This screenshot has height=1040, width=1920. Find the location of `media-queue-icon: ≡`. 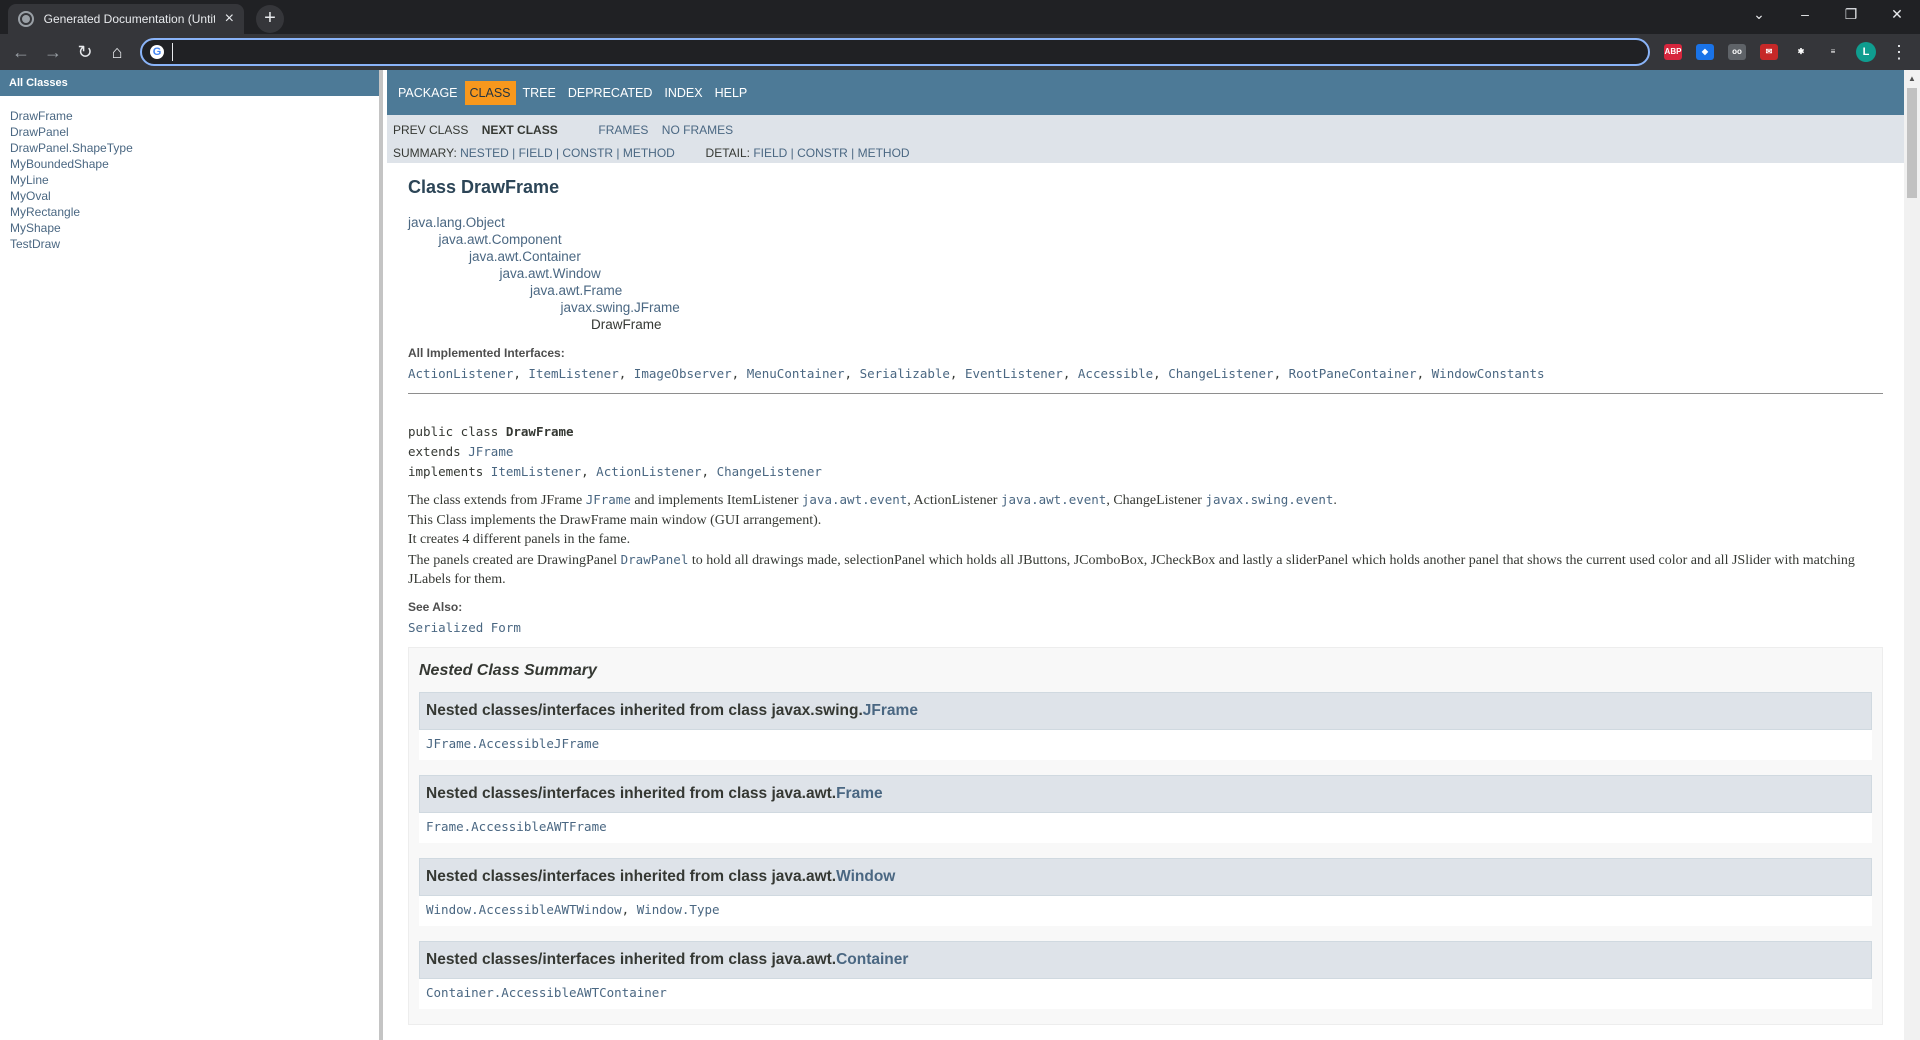

media-queue-icon: ≡ is located at coordinates (1833, 52).